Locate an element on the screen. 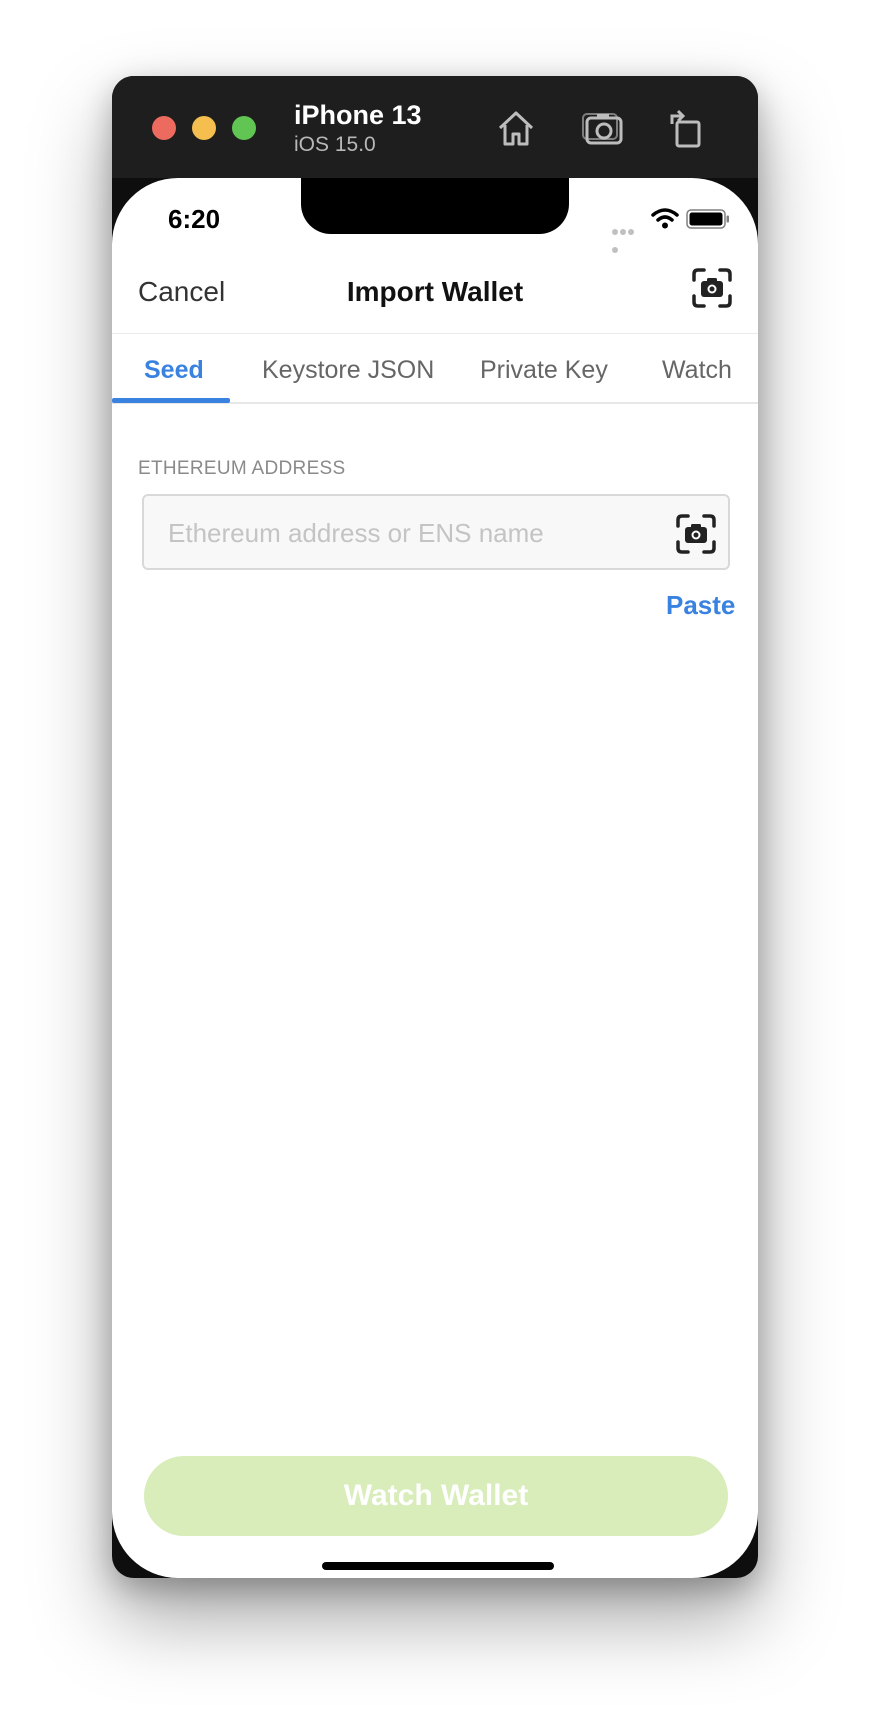 Image resolution: width=870 pixels, height=1726 pixels. wifi-icon is located at coordinates (665, 218).